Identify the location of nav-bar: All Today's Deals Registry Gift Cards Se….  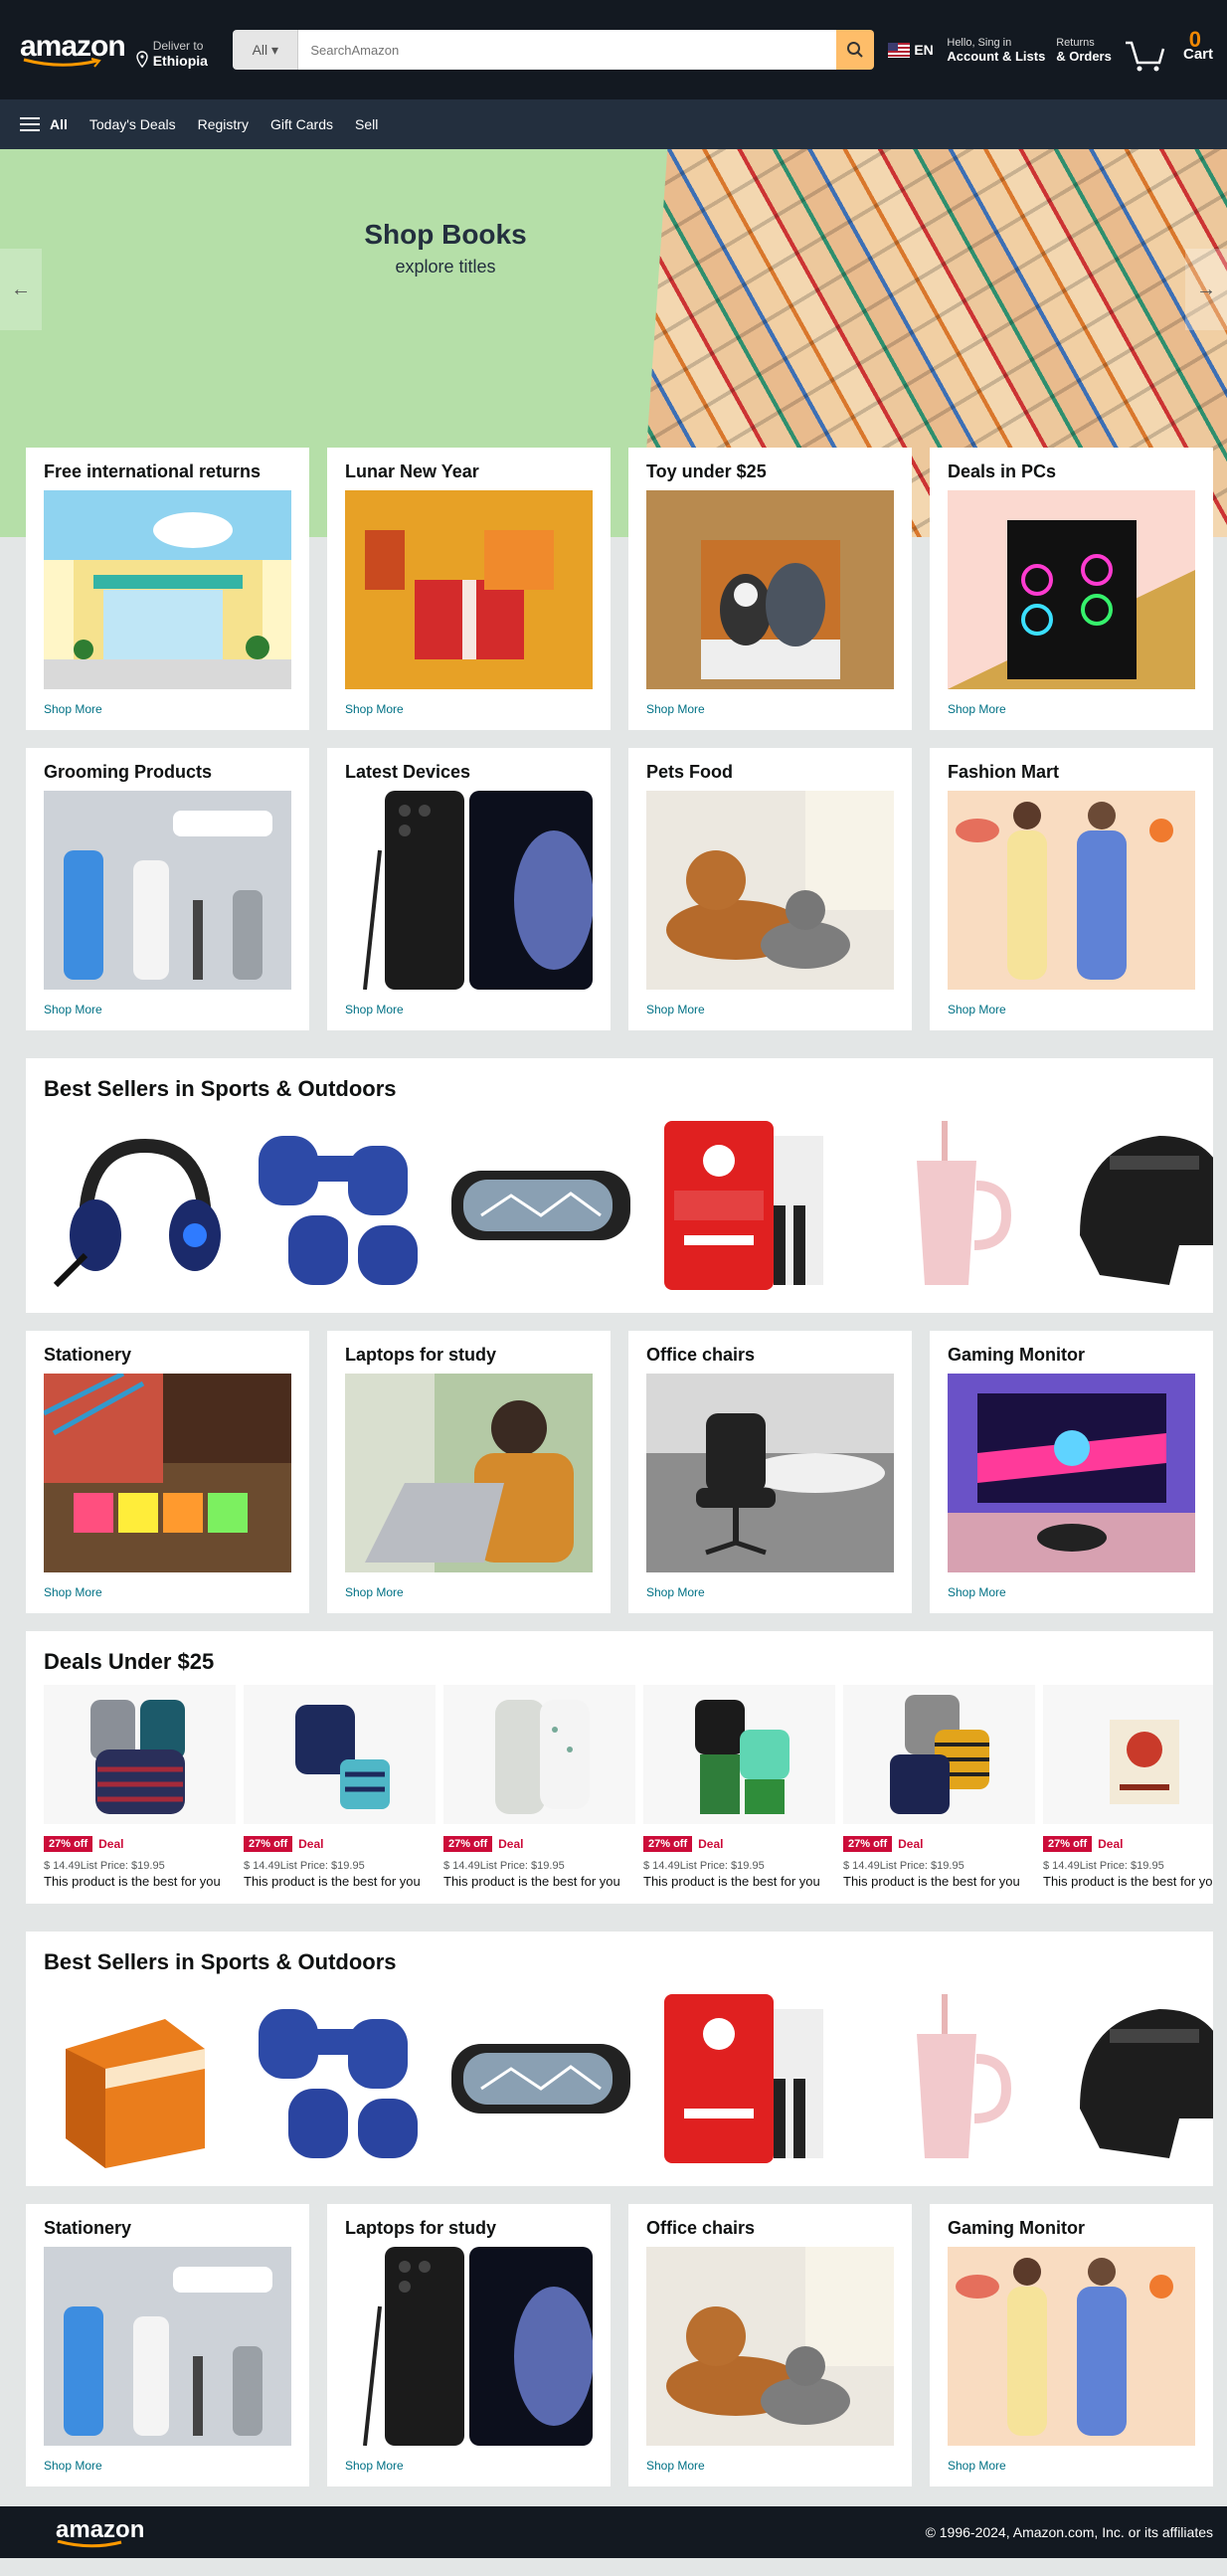
(613, 124).